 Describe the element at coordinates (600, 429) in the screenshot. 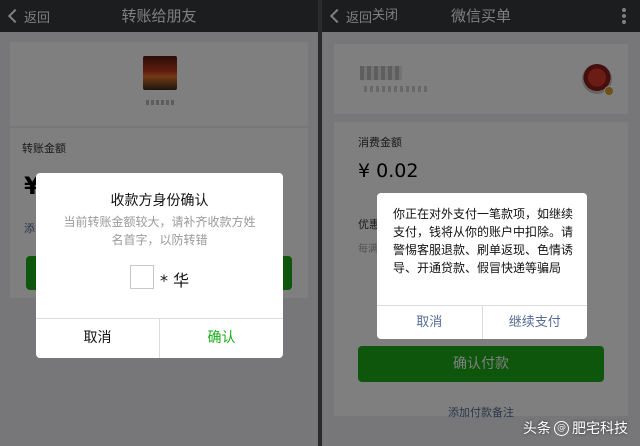

I see `watermark-name: 肥宅科技` at that location.